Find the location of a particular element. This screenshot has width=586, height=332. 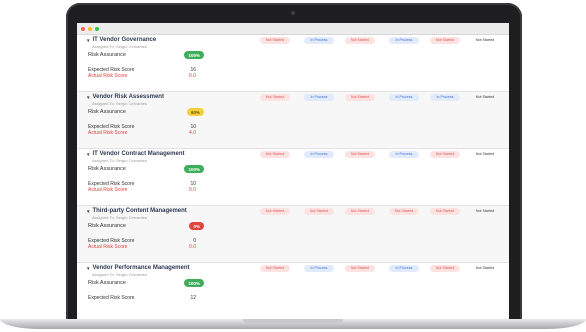

laptop-notch is located at coordinates (293, 321).